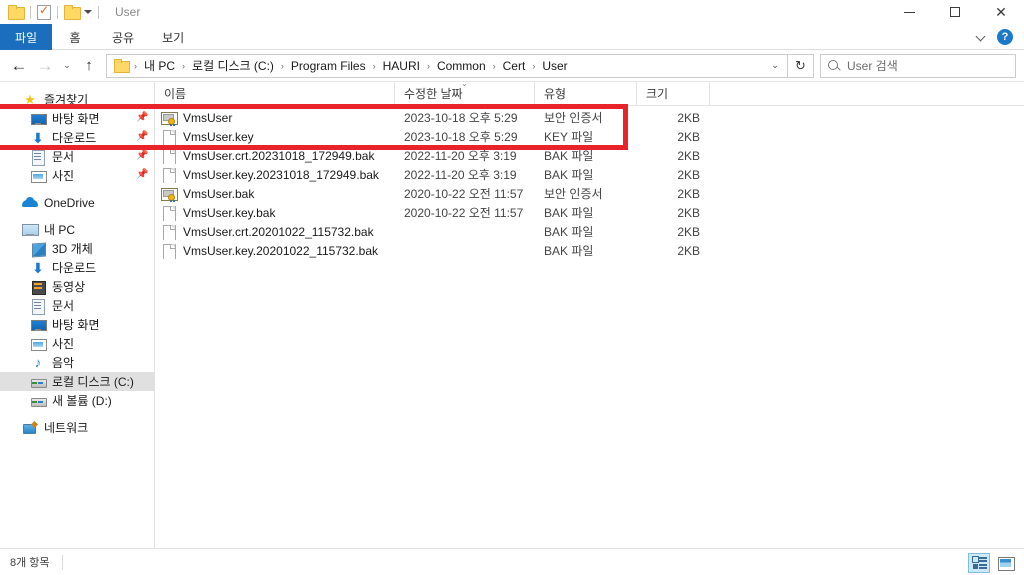 Image resolution: width=1024 pixels, height=575 pixels. I want to click on folder-icon, so click(16, 12).